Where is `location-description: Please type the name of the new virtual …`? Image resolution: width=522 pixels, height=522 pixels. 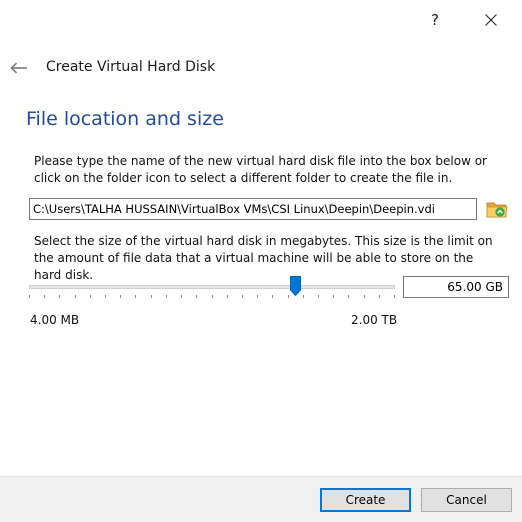
location-description: Please type the name of the new virtual … is located at coordinates (260, 169).